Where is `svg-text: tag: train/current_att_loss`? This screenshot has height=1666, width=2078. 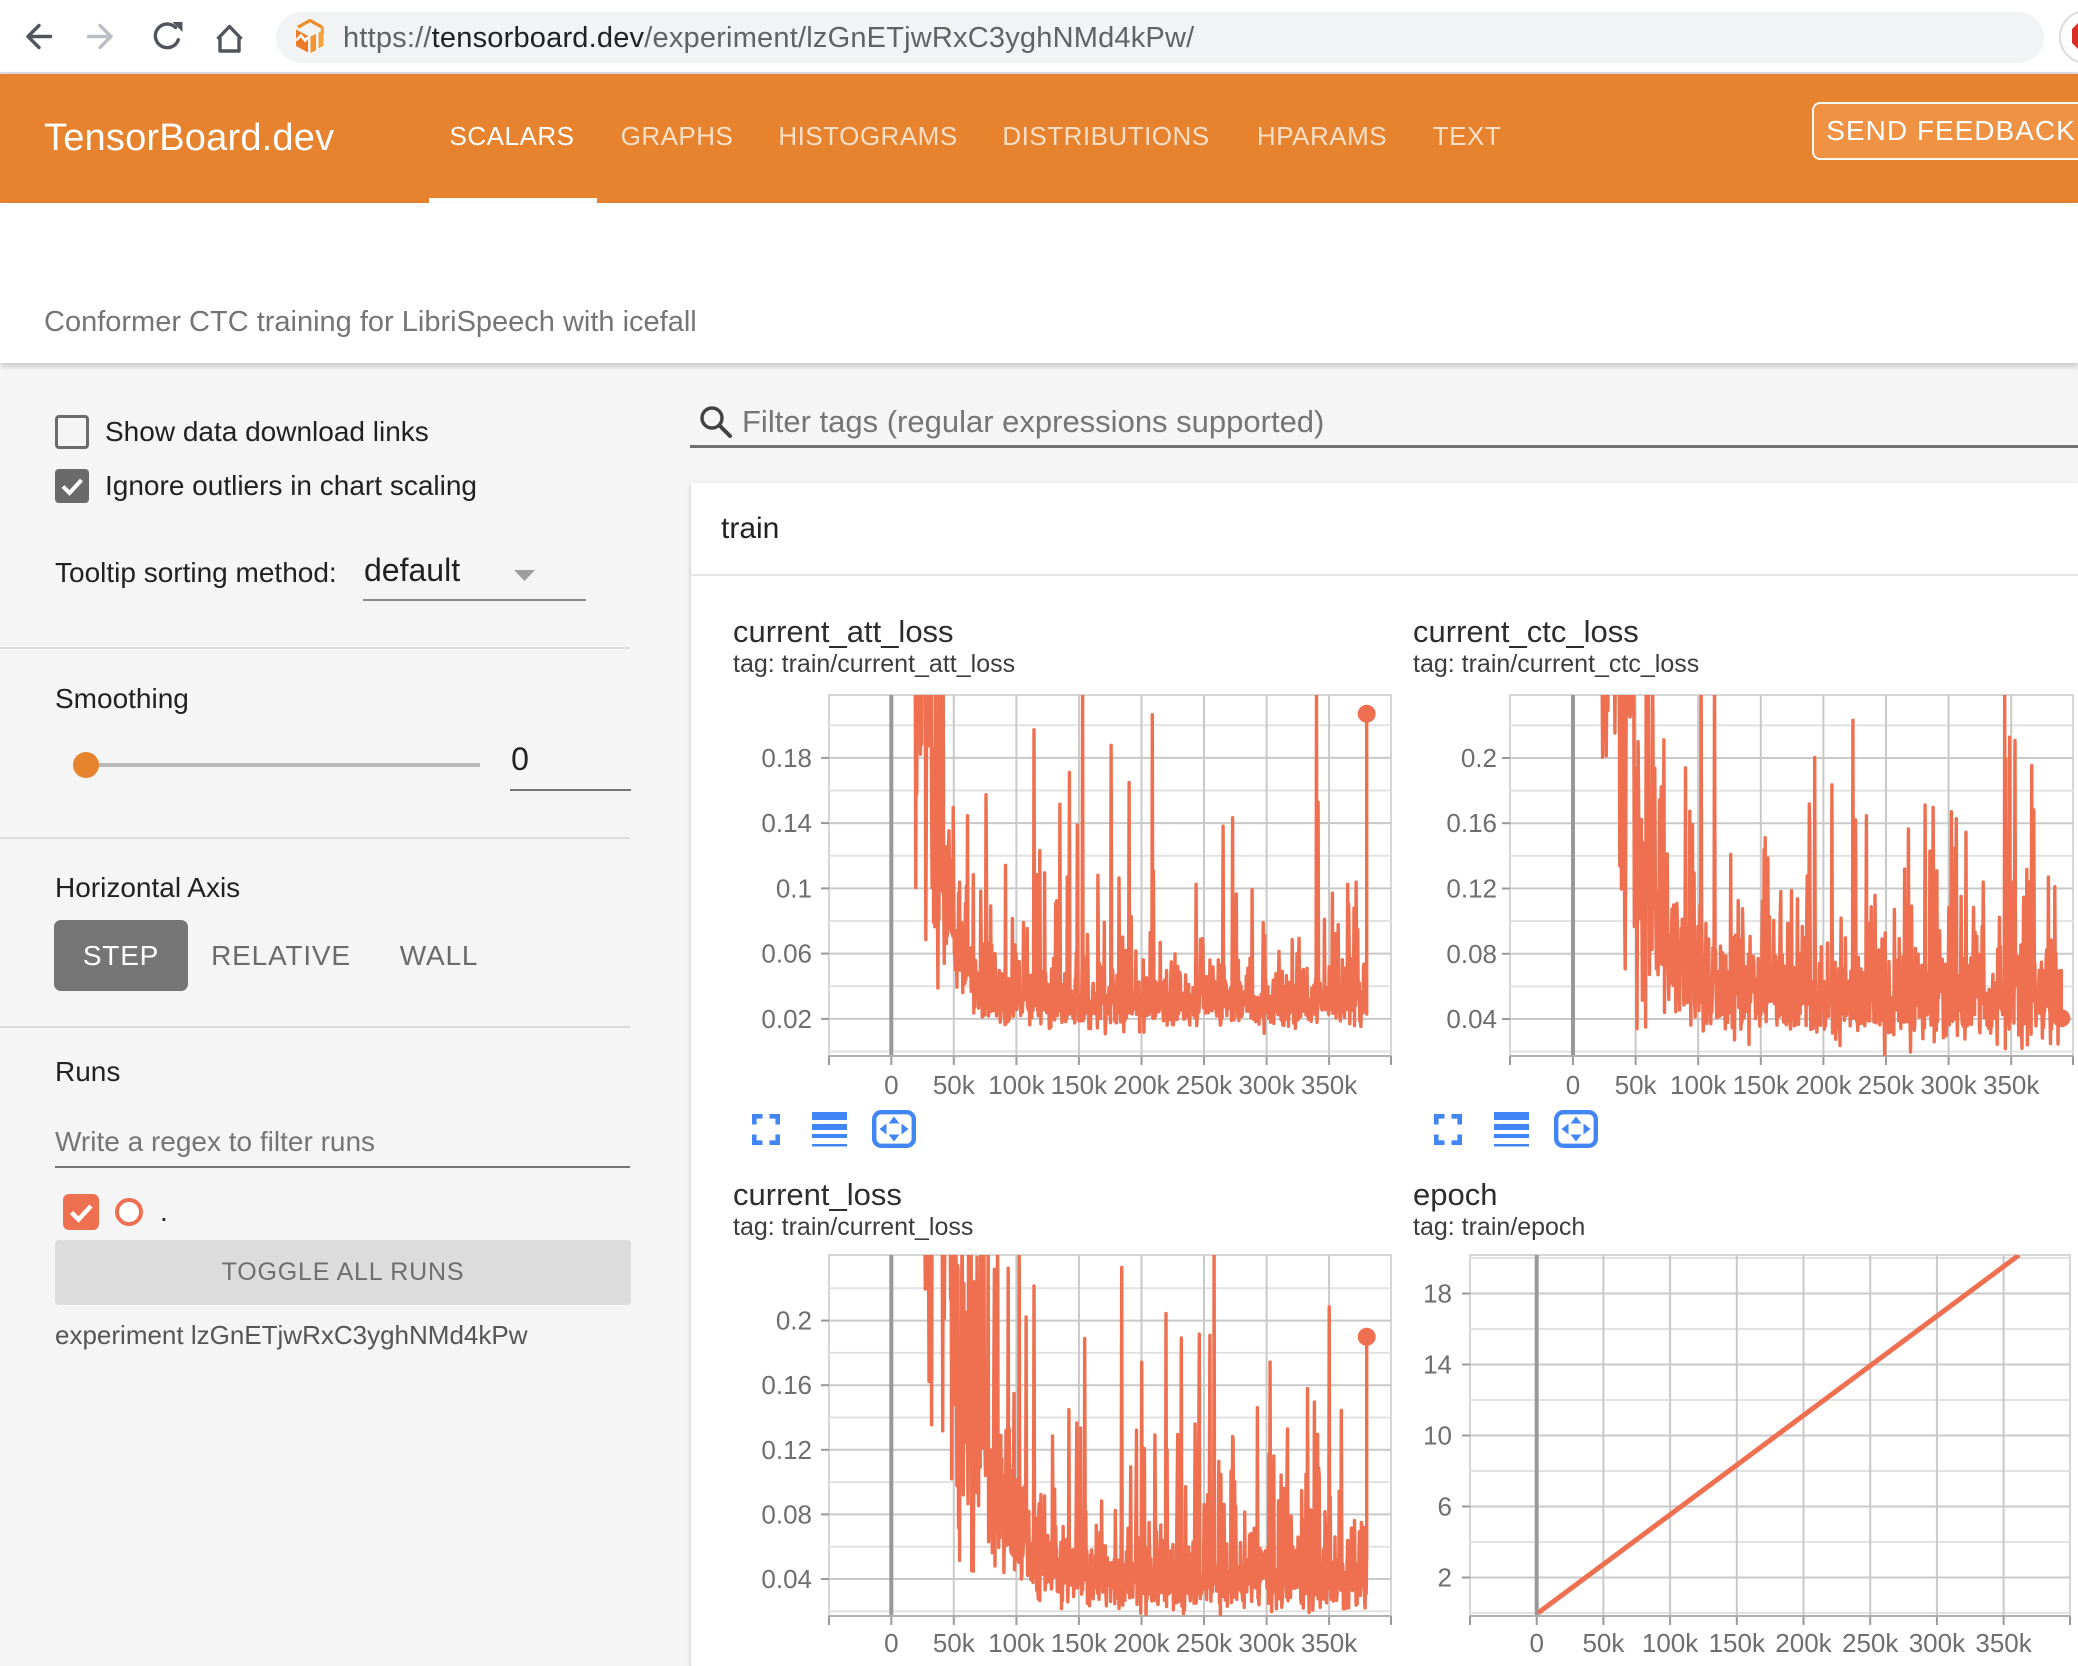 svg-text: tag: train/current_att_loss is located at coordinates (874, 664).